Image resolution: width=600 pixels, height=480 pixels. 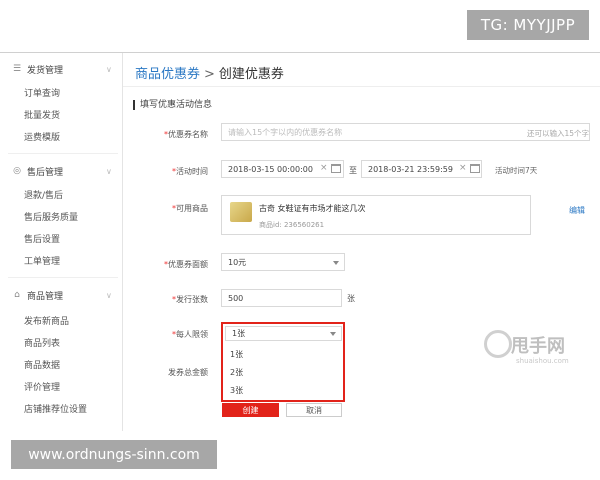 I want to click on issue-count-value: 500, so click(x=236, y=298).